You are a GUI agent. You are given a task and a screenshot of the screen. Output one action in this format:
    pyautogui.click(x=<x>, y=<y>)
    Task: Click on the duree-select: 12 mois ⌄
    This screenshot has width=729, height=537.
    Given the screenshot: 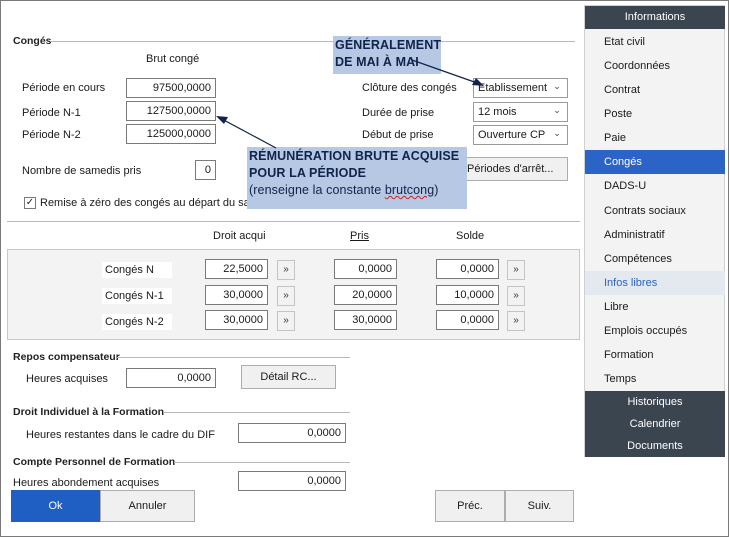 What is the action you would take?
    pyautogui.click(x=520, y=112)
    